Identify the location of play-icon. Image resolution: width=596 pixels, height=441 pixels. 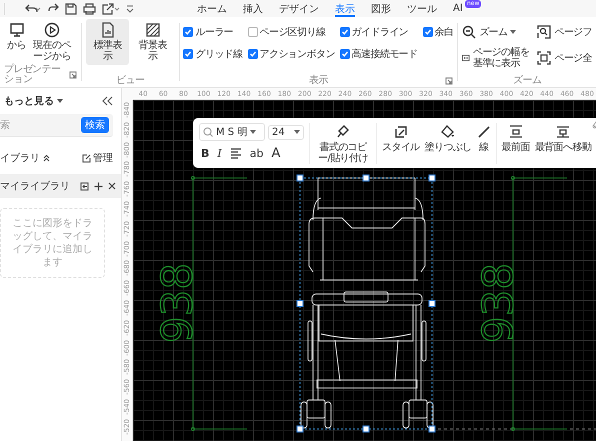
(52, 30).